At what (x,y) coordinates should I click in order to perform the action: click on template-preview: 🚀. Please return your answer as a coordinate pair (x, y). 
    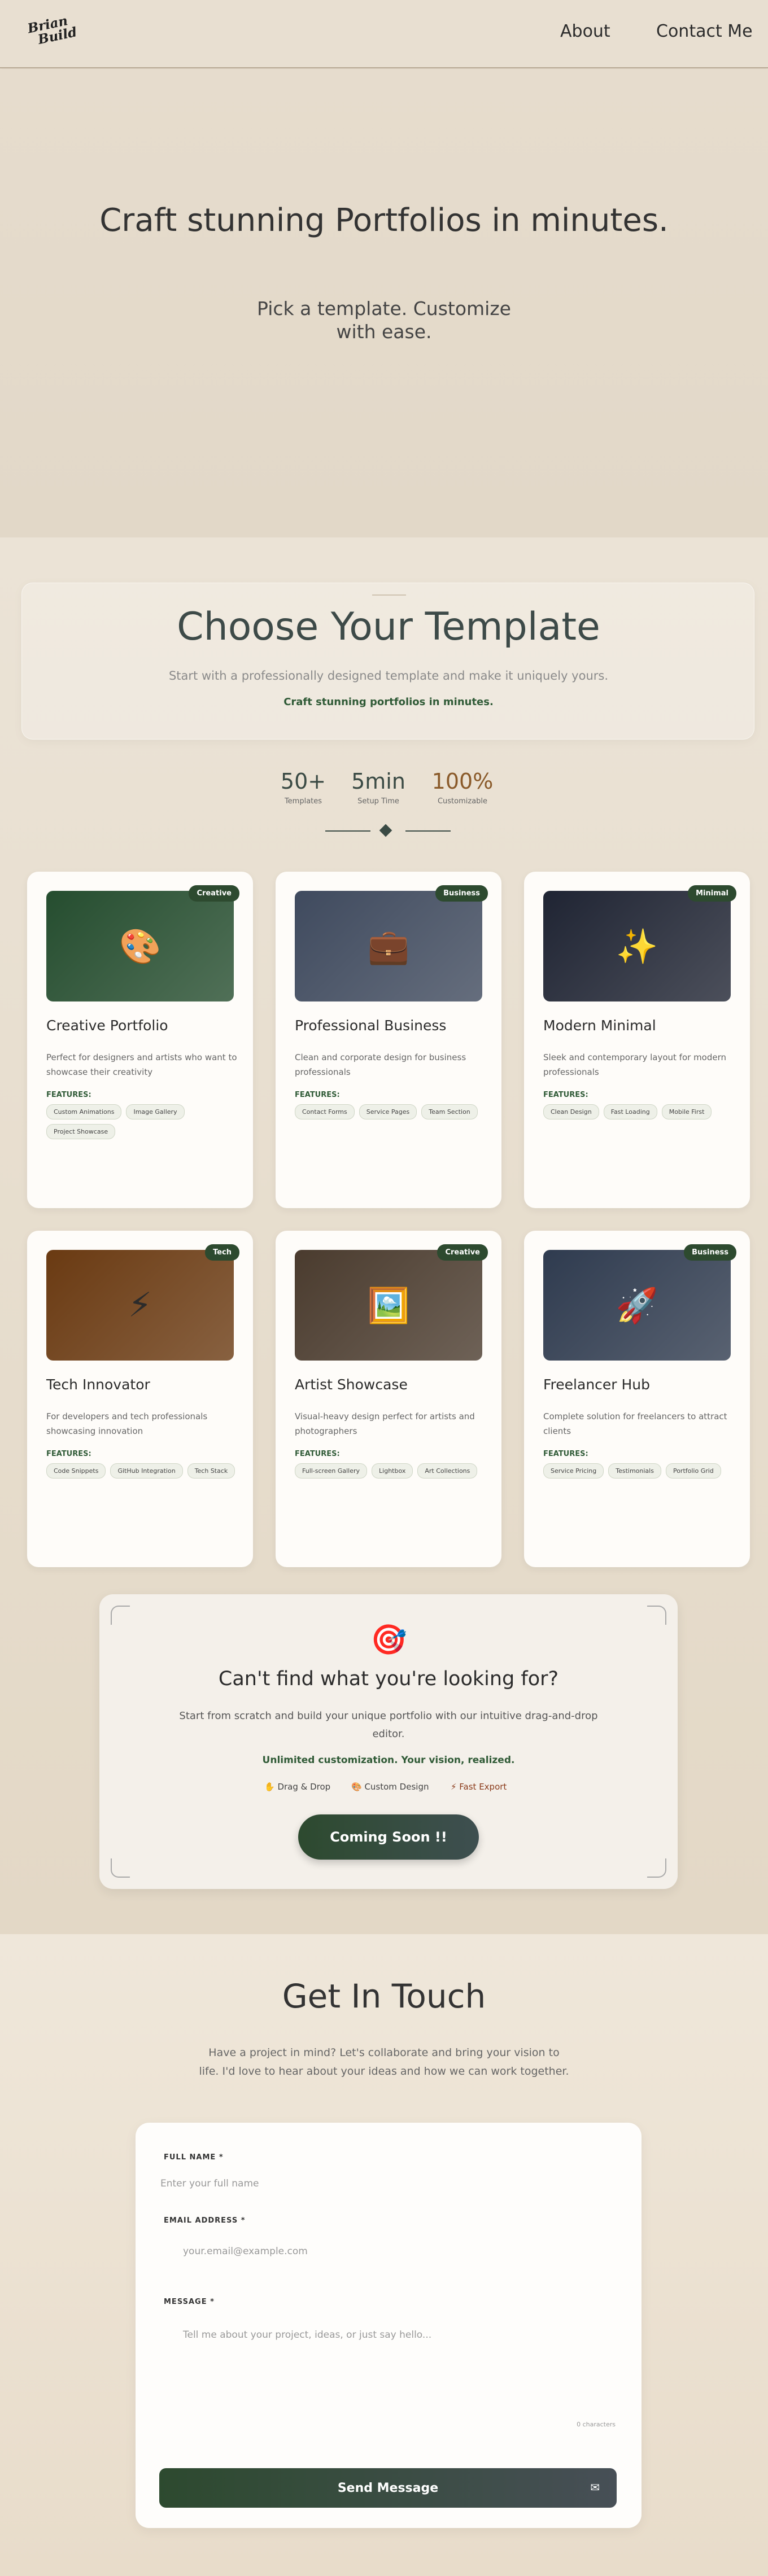
    Looking at the image, I should click on (637, 1306).